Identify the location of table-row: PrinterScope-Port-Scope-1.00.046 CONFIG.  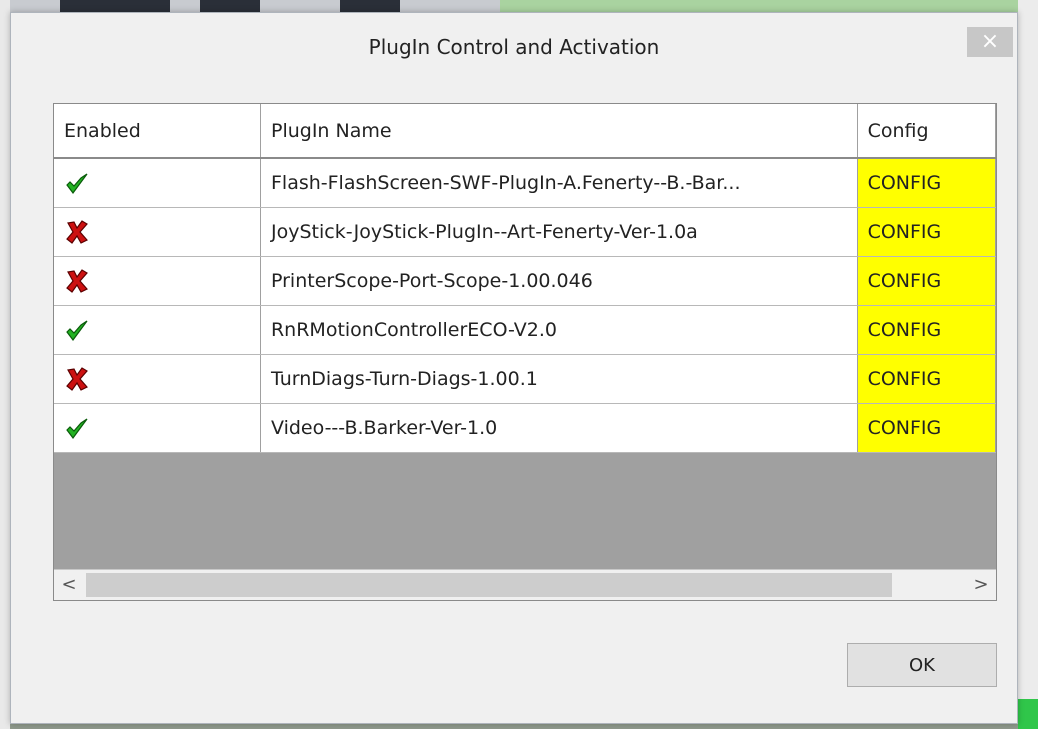
(525, 281).